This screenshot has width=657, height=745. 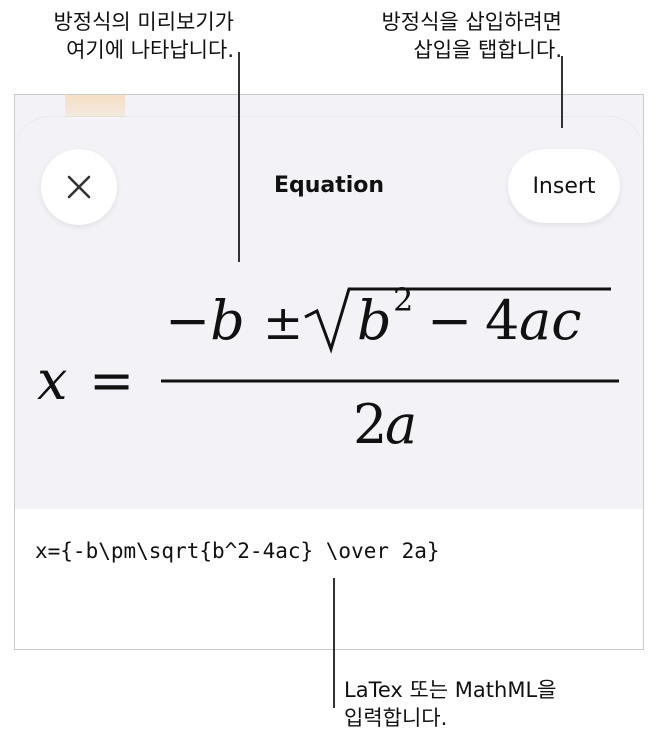 I want to click on eq-den-2: 2, so click(x=370, y=424).